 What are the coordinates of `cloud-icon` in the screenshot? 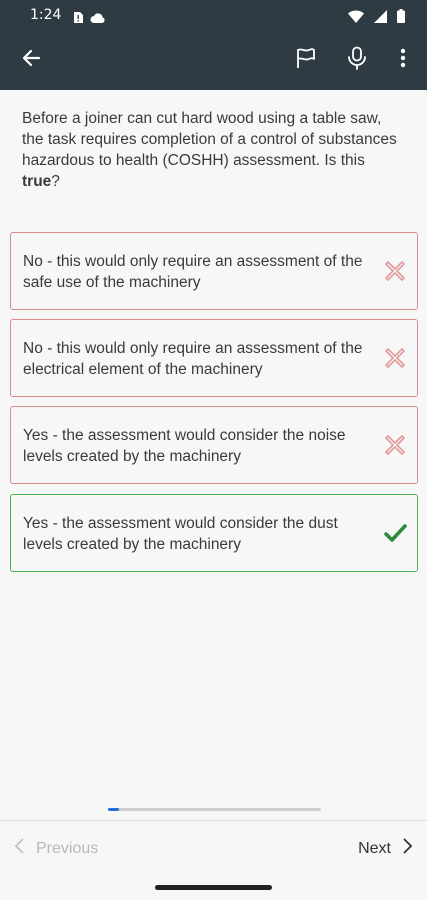 It's located at (98, 18).